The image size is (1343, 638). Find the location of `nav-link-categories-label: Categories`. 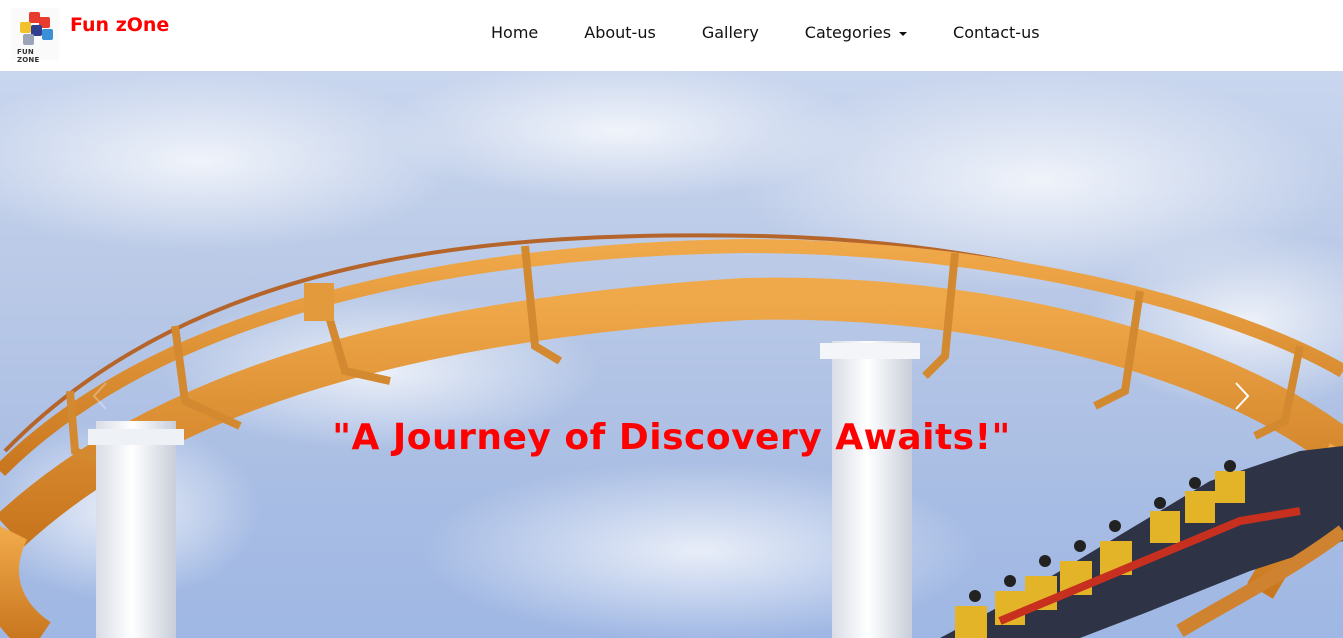

nav-link-categories-label: Categories is located at coordinates (848, 32).